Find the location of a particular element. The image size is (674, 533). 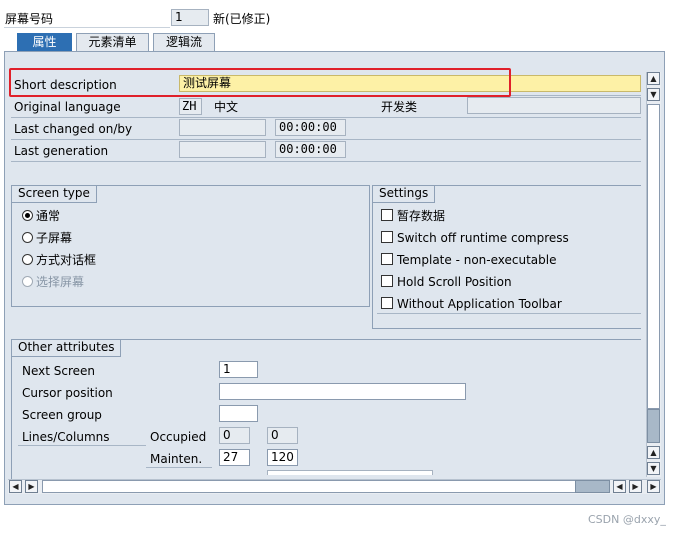

last-changed-date-field is located at coordinates (222, 127).